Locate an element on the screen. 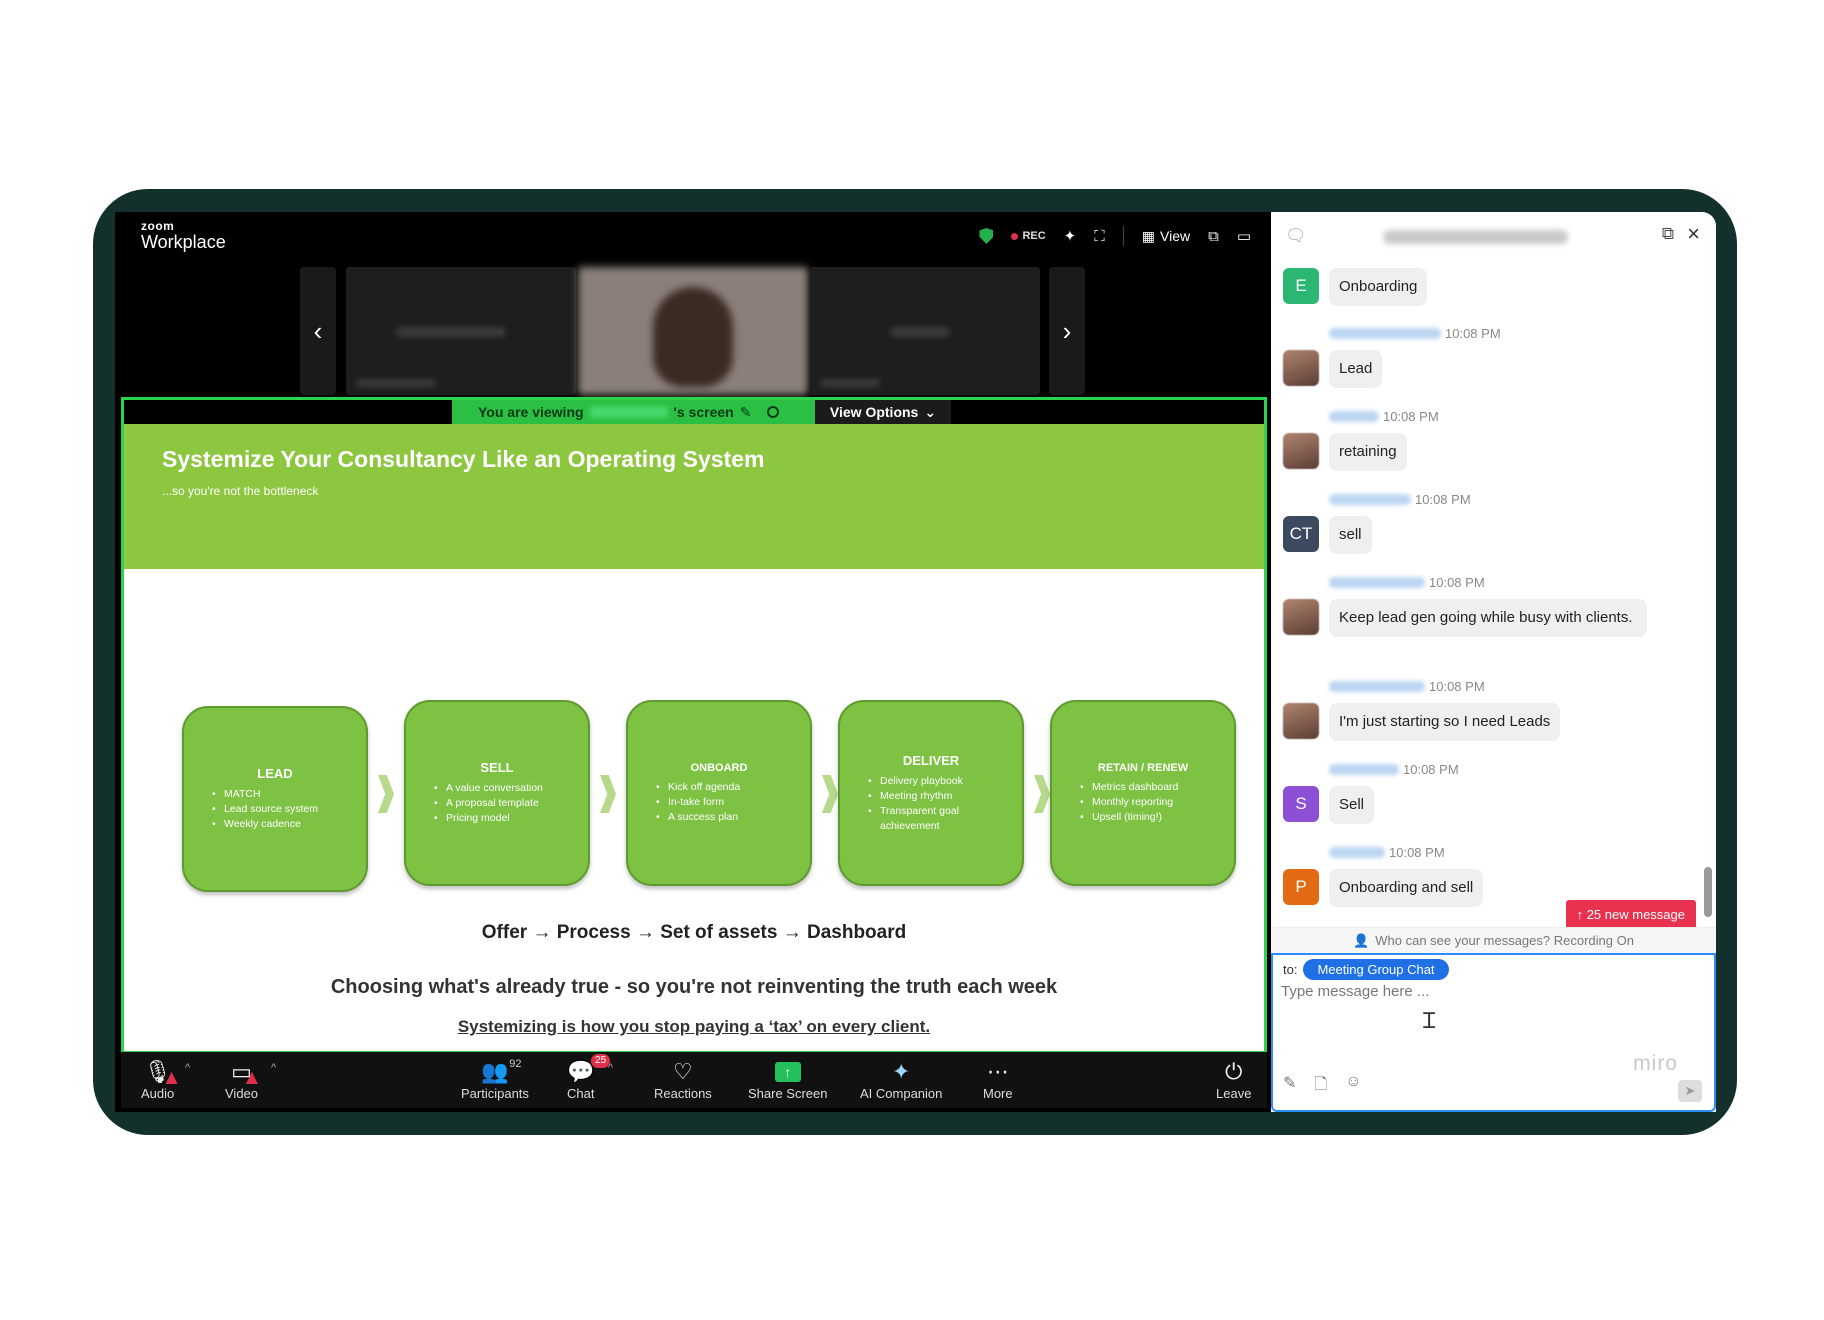 Image resolution: width=1824 pixels, height=1320 pixels. leave-button: ⏻ Leave is located at coordinates (1233, 1079).